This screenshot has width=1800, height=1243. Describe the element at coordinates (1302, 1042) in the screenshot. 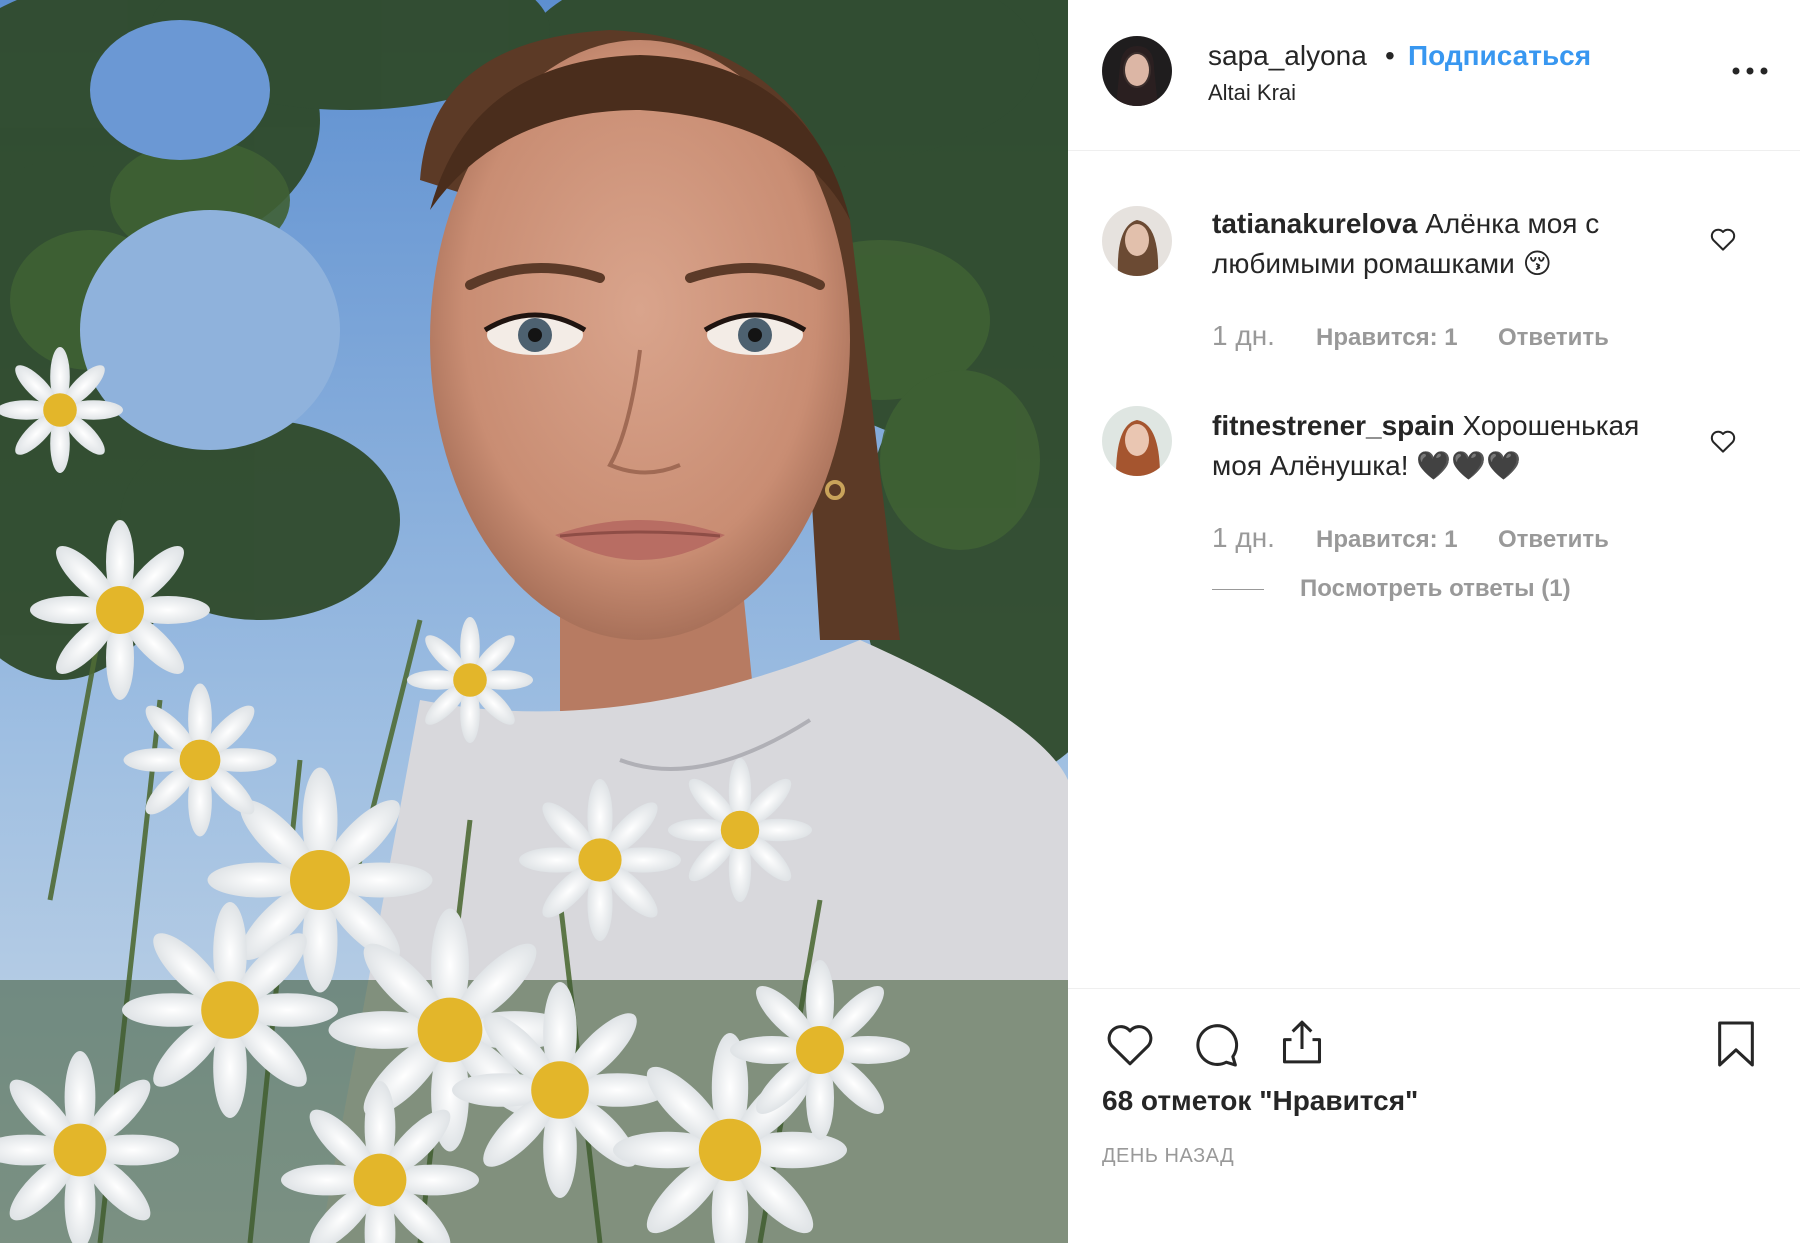

I see `share-icon` at that location.